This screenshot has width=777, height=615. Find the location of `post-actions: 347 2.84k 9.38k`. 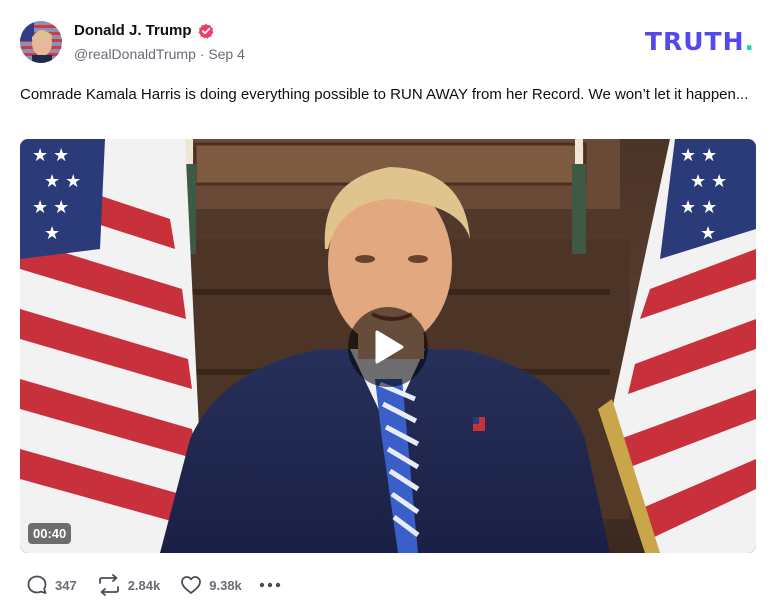

post-actions: 347 2.84k 9.38k is located at coordinates (153, 585).